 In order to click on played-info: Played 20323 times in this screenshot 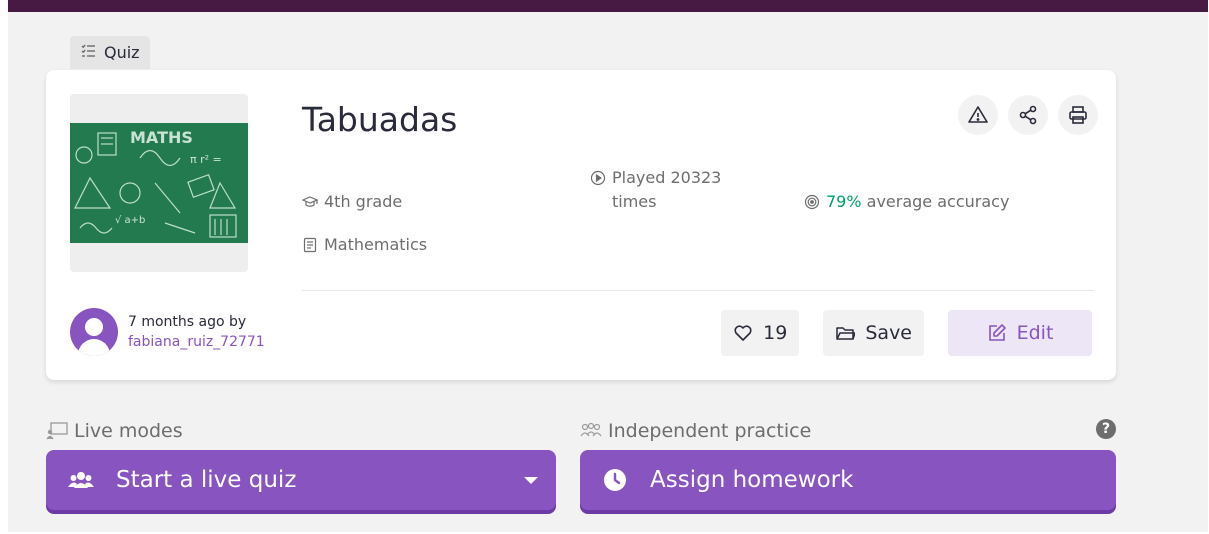, I will do `click(675, 190)`.